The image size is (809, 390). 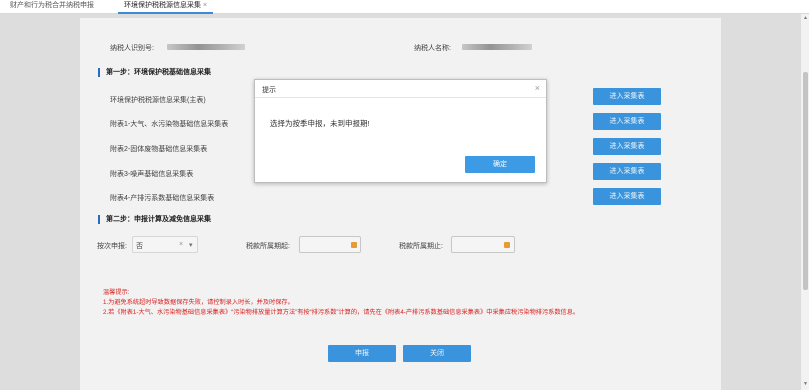 What do you see at coordinates (404, 7) in the screenshot?
I see `tab-bar: 财产和行为税合并纳税申报 环境保护税税源信息采集 ×` at bounding box center [404, 7].